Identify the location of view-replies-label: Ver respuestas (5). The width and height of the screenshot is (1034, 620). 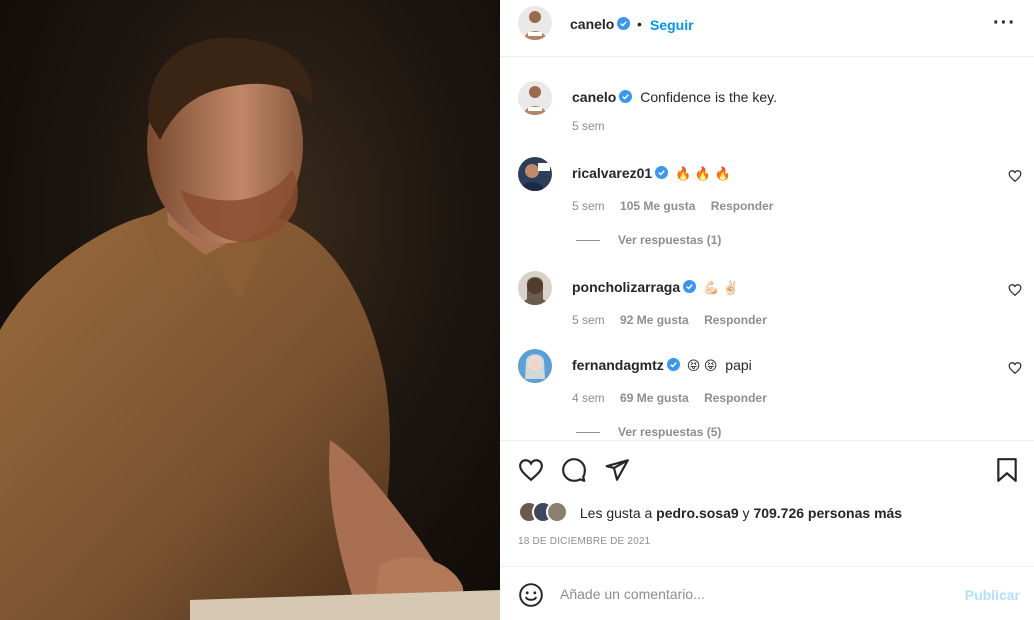
(670, 432).